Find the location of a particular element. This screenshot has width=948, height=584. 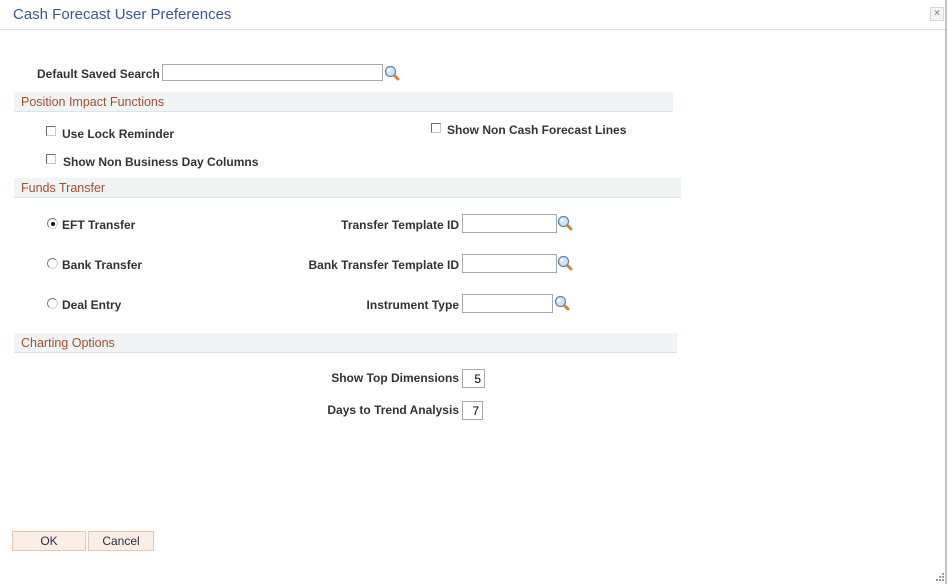

days-to-trend-analysis-label: Days to Trend Analysis is located at coordinates (393, 410).